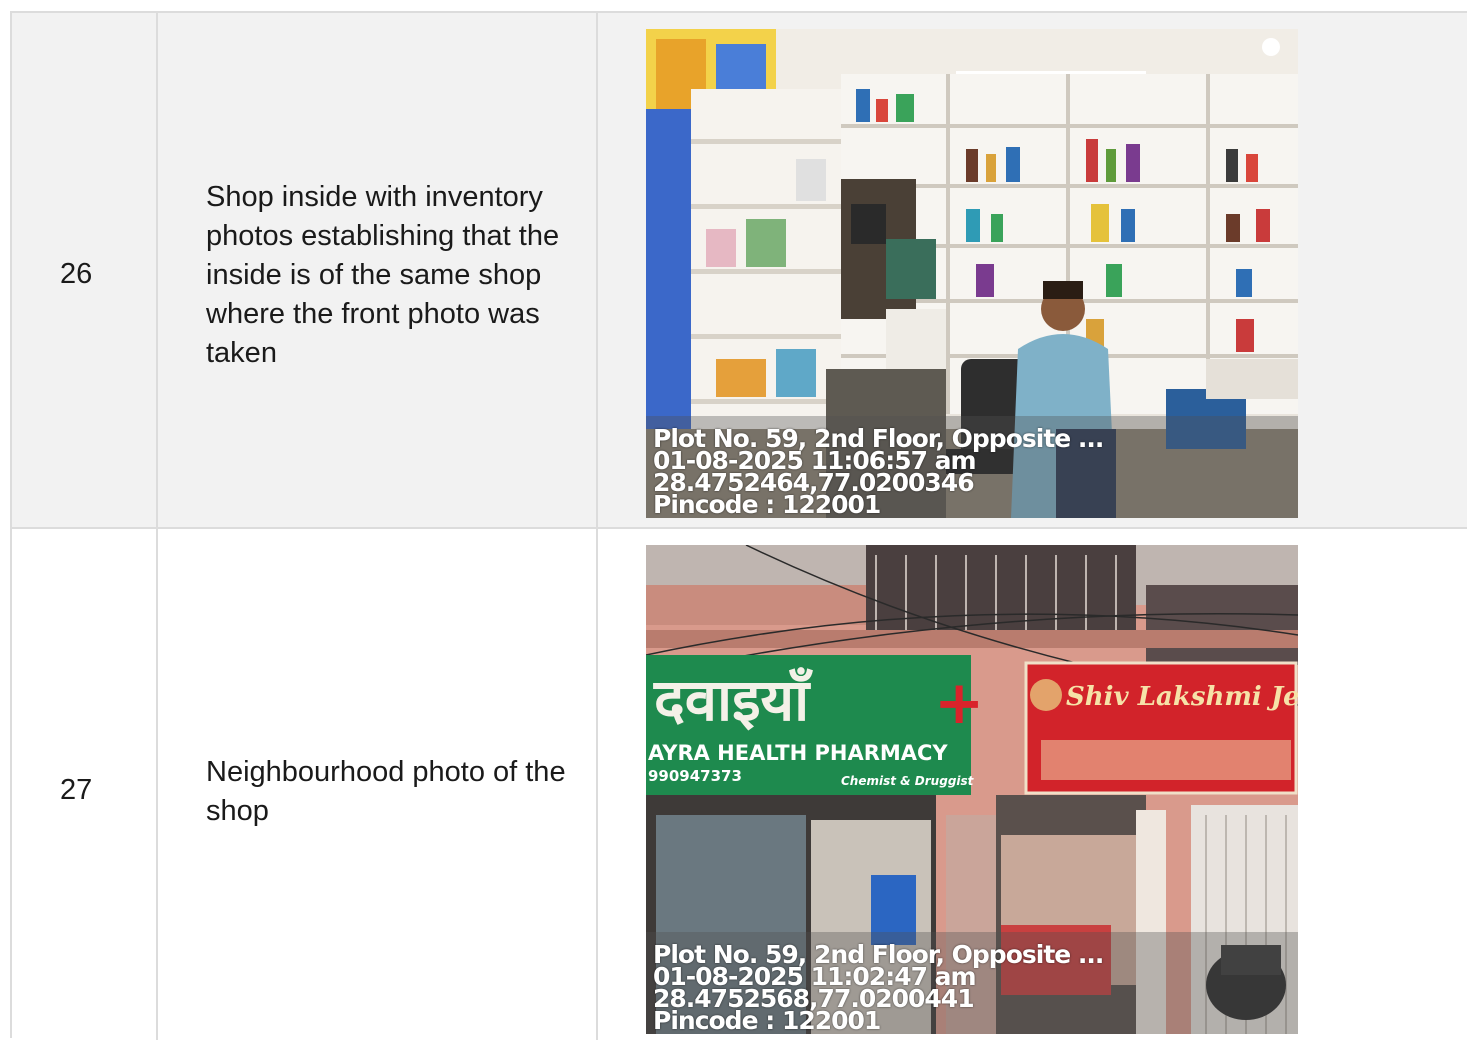  What do you see at coordinates (798, 753) in the screenshot?
I see `pharmacy-sign-text: AYRA HEALTH PHARMACY` at bounding box center [798, 753].